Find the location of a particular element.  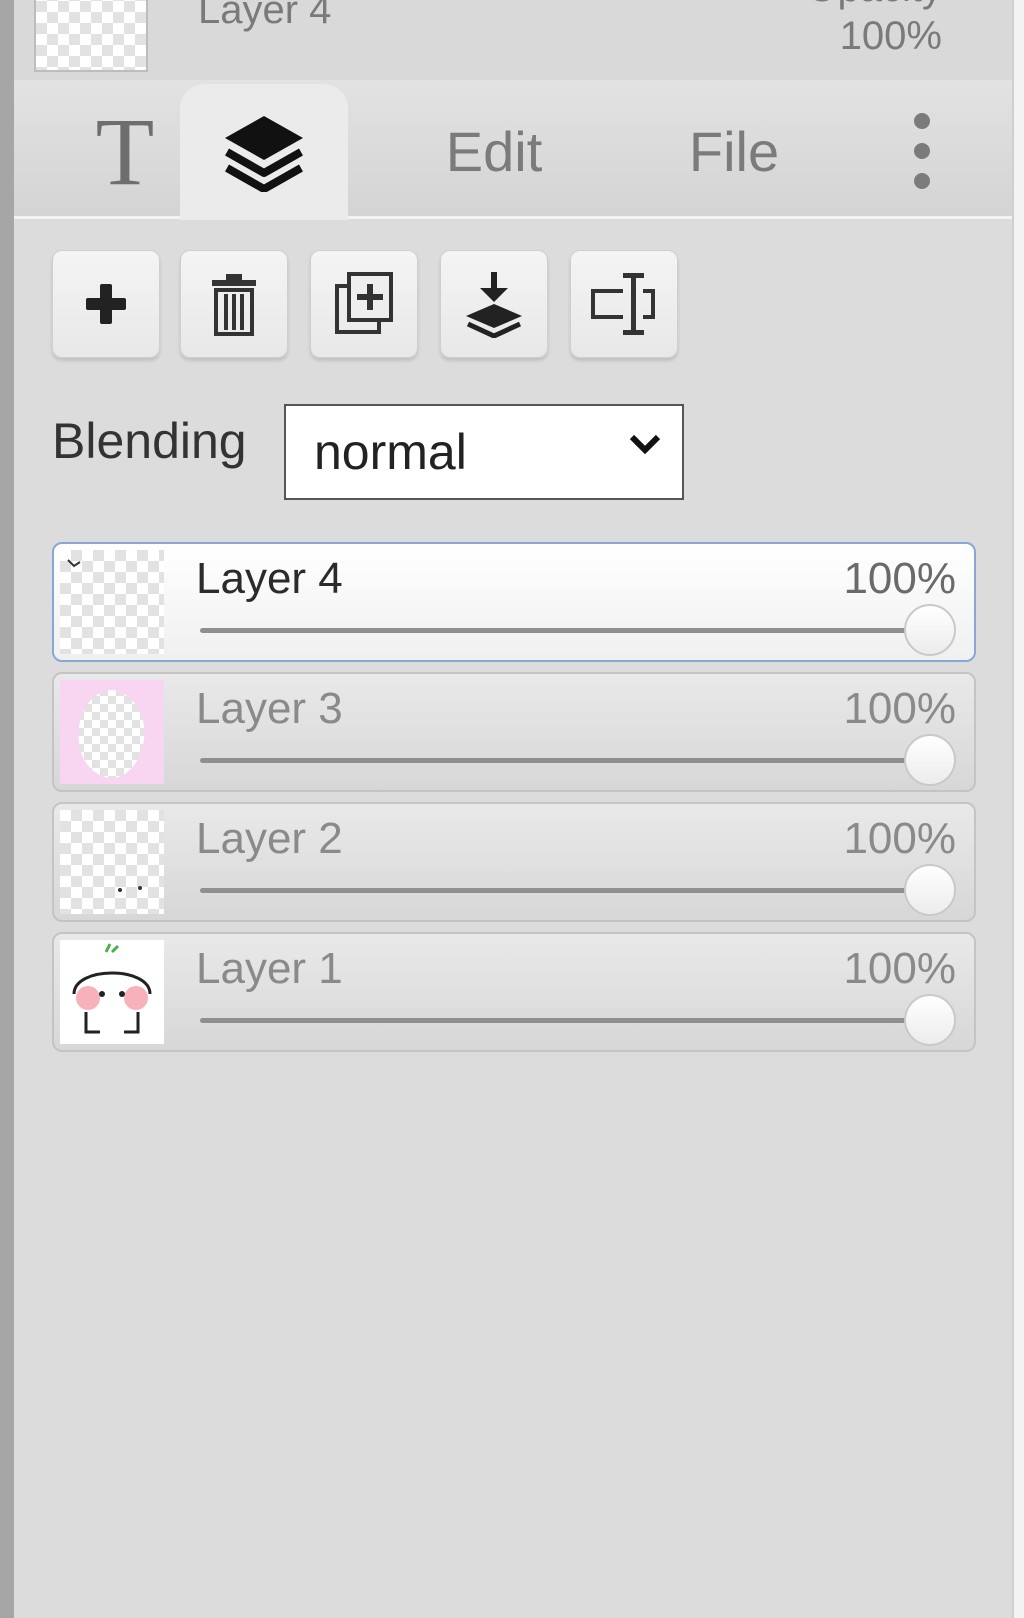

opacity-value: 100% is located at coordinates (890, 36).